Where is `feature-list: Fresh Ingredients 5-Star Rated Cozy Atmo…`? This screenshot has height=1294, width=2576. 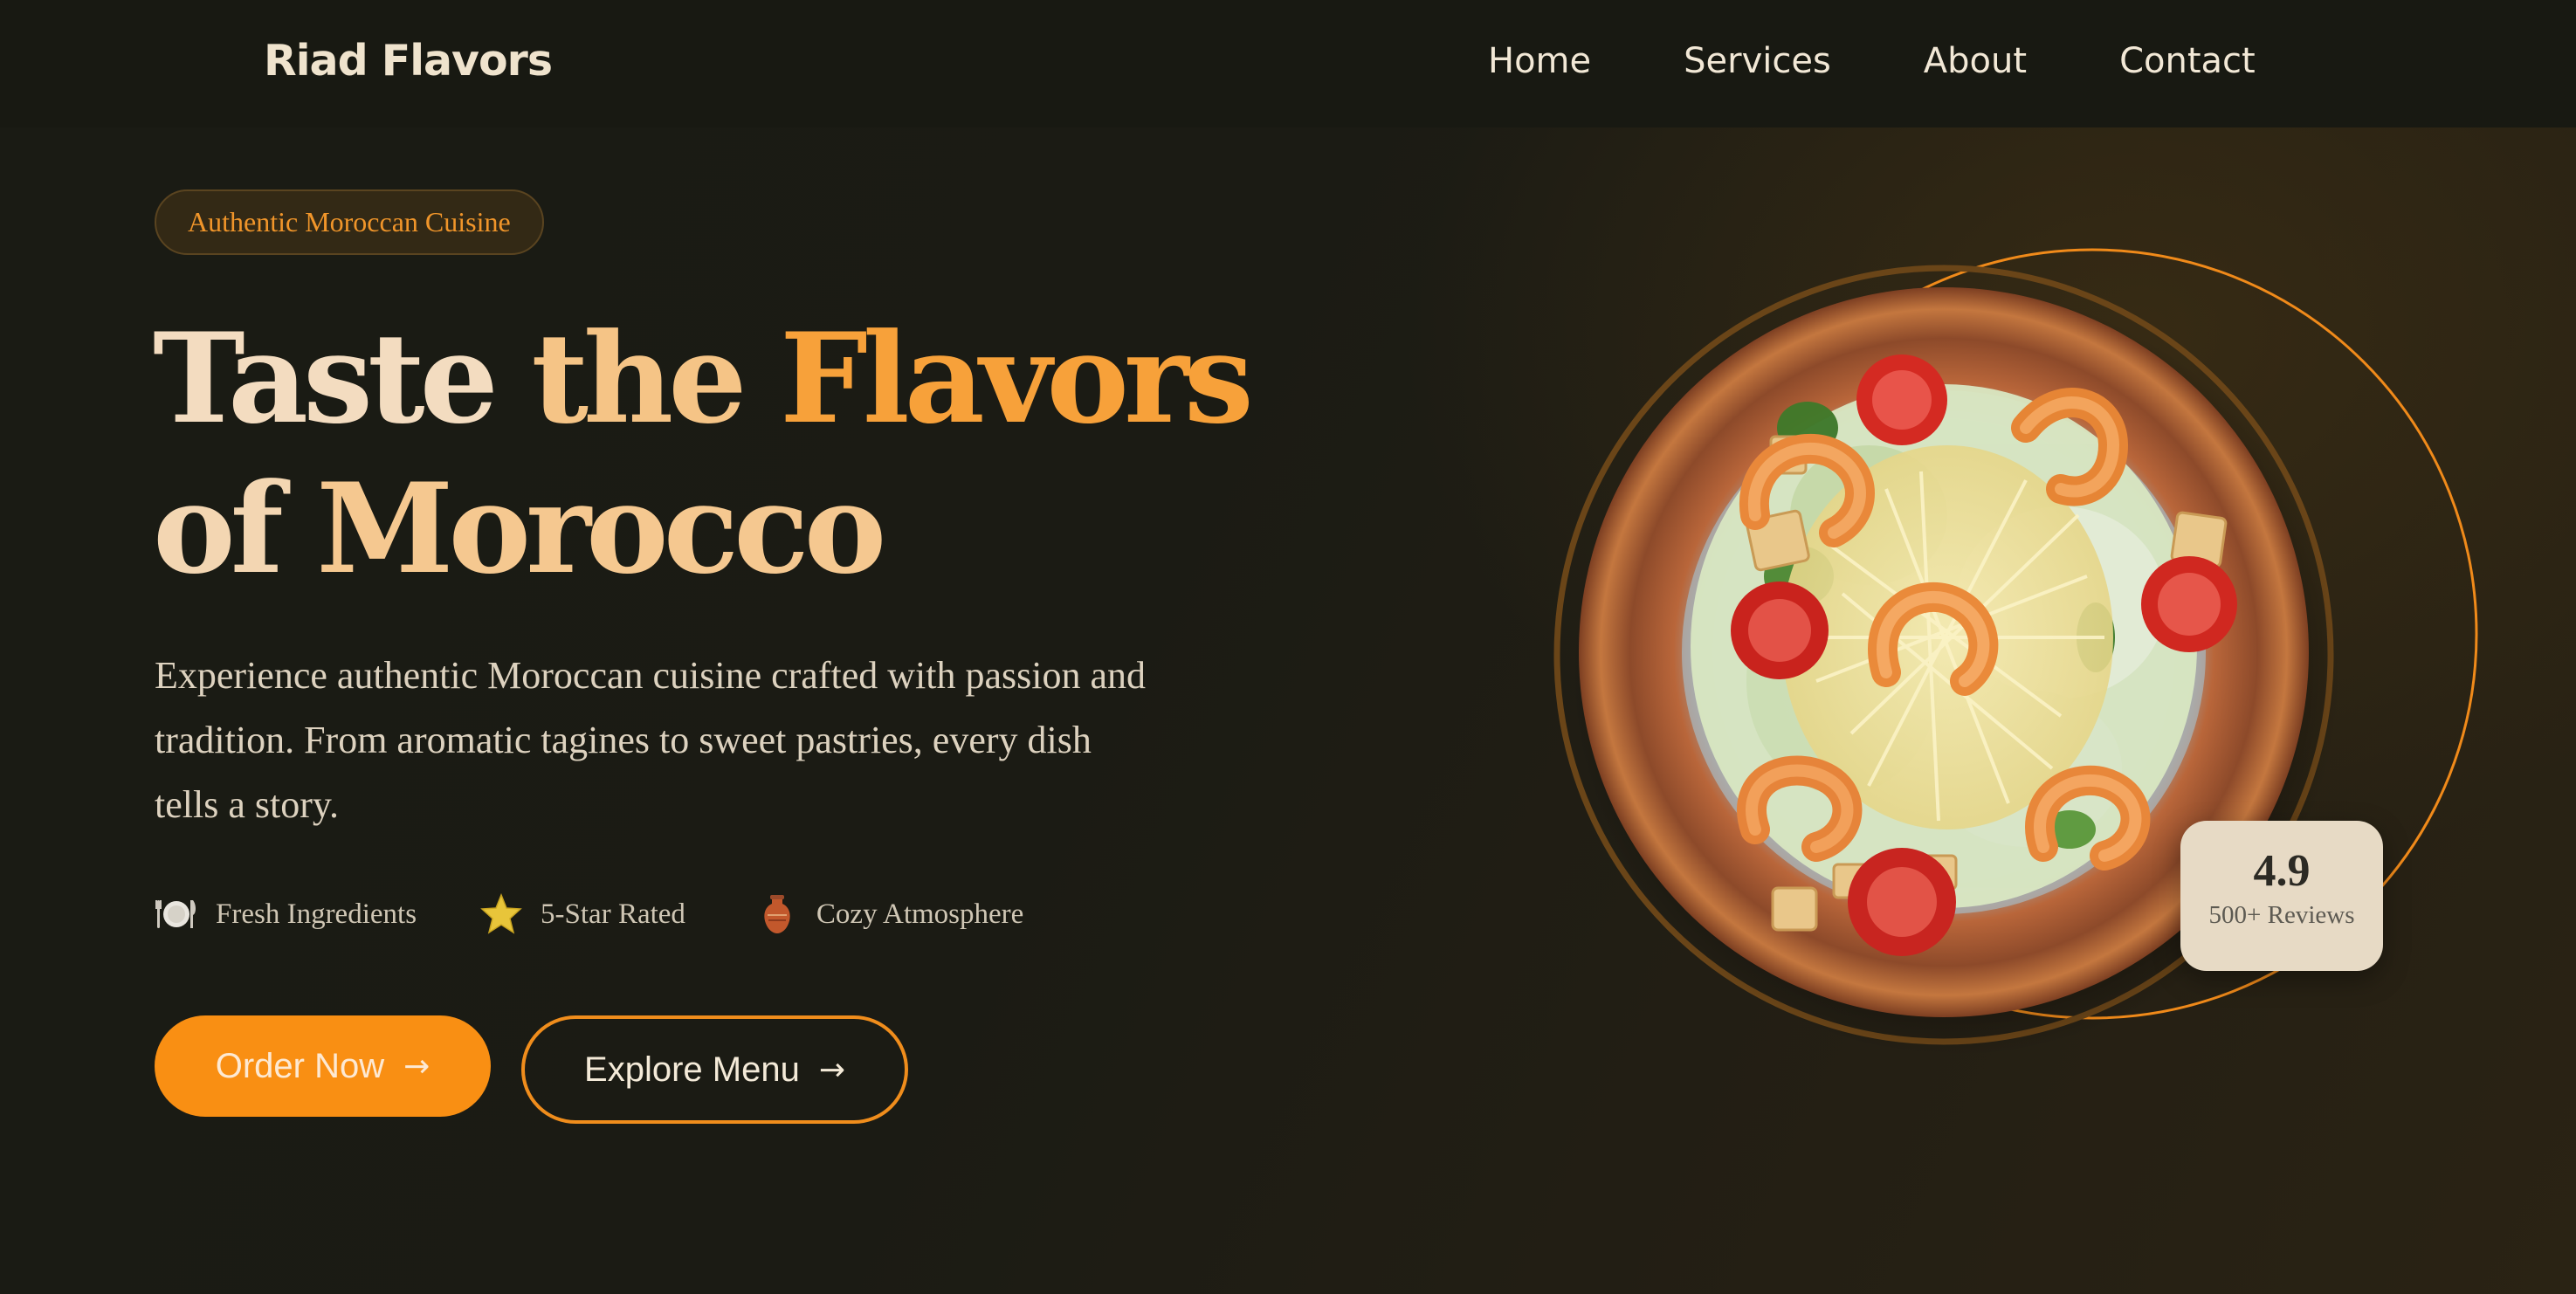
feature-list: Fresh Ingredients 5-Star Rated Cozy Atmo… is located at coordinates (589, 914).